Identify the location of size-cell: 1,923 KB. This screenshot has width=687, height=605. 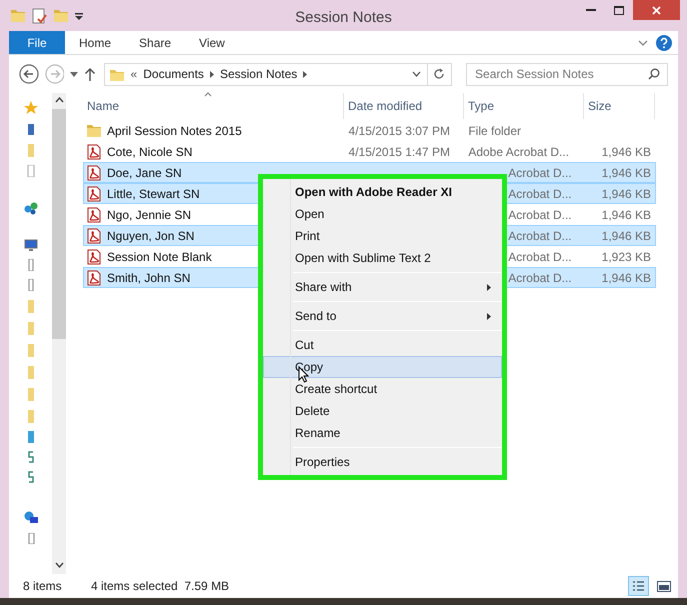
(627, 257).